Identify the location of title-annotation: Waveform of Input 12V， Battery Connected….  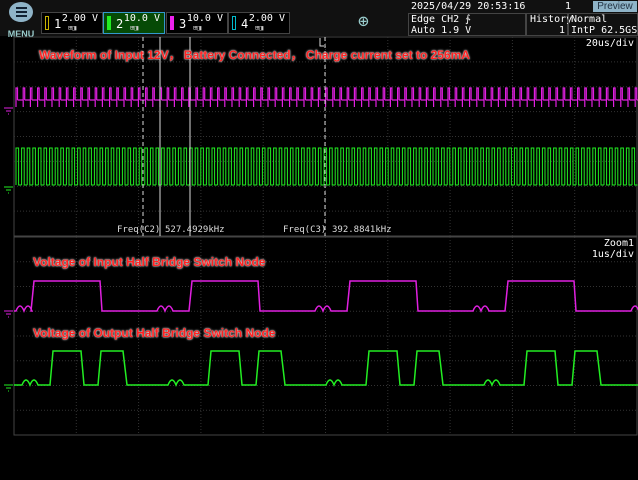
(254, 55).